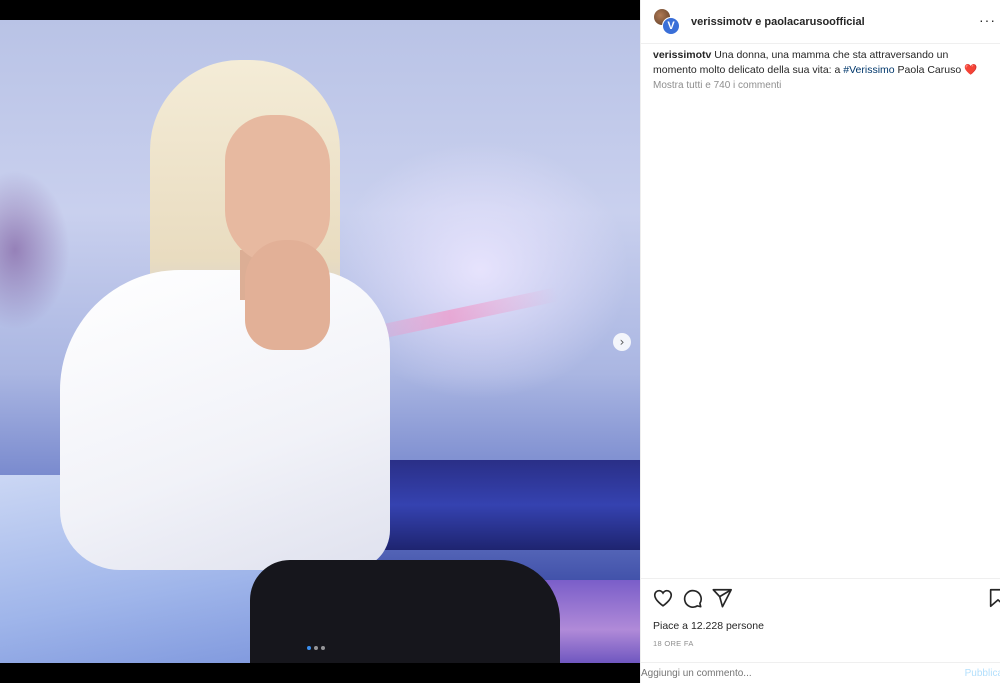  Describe the element at coordinates (673, 643) in the screenshot. I see `post-timestamp: 18 ORE FA` at that location.